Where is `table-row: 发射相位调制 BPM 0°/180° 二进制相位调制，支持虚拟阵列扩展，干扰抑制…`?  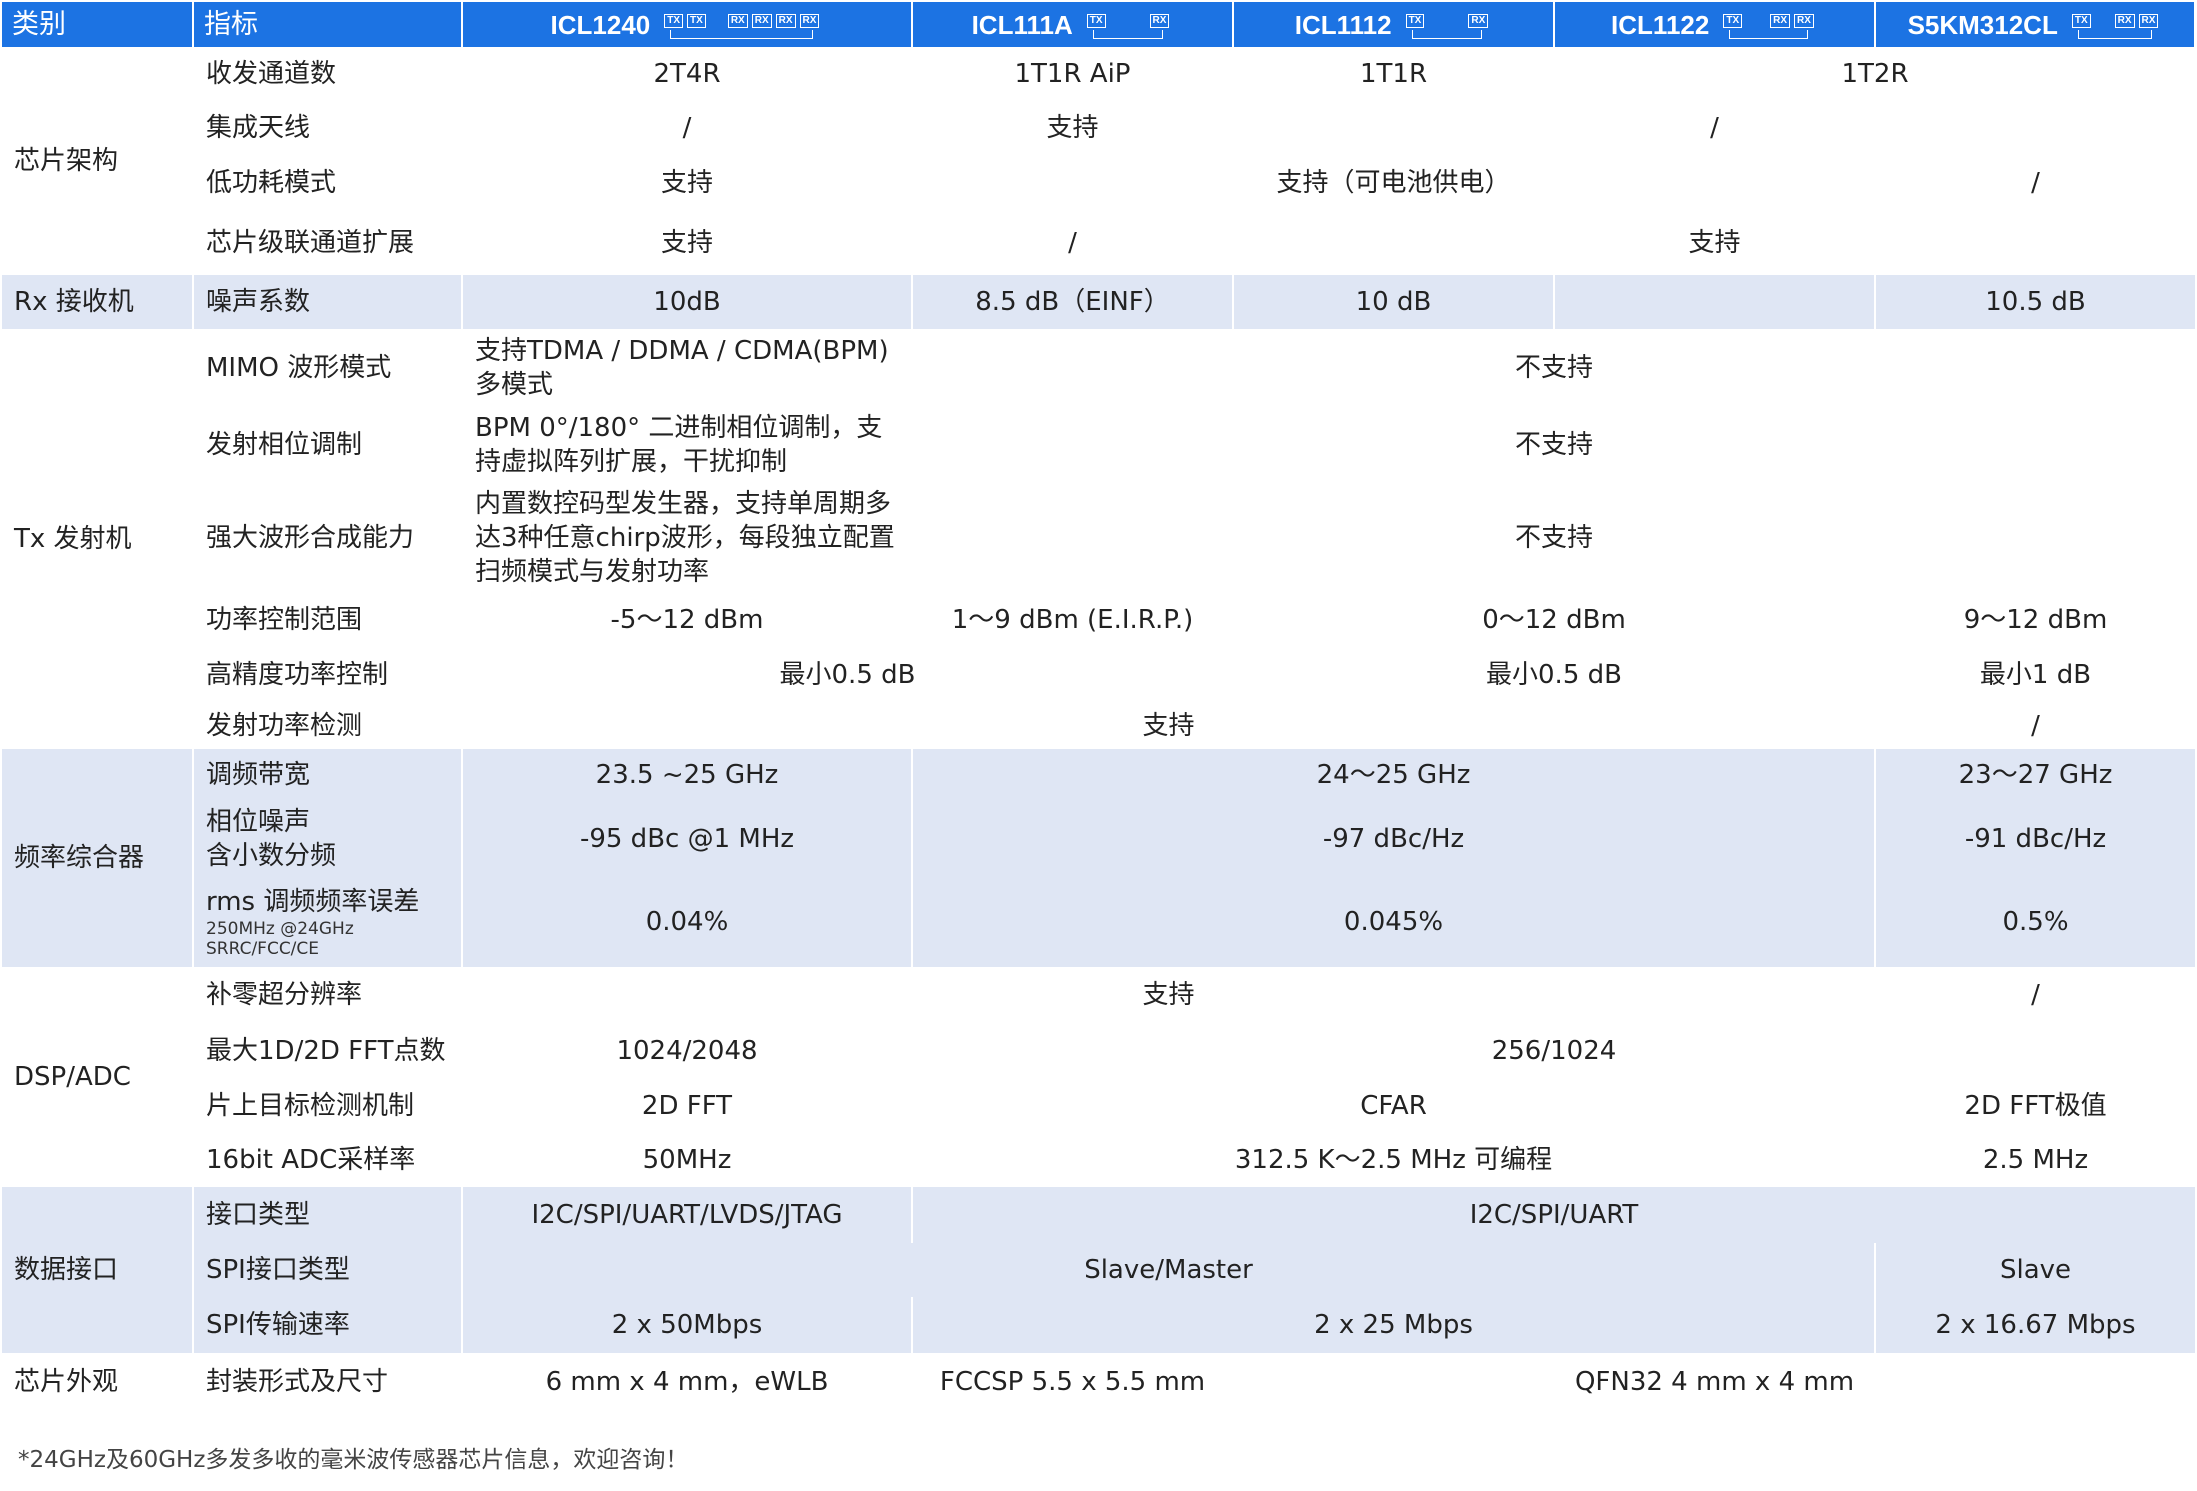 table-row: 发射相位调制 BPM 0°/180° 二进制相位调制，支持虚拟阵列扩展，干扰抑制… is located at coordinates (1098, 445).